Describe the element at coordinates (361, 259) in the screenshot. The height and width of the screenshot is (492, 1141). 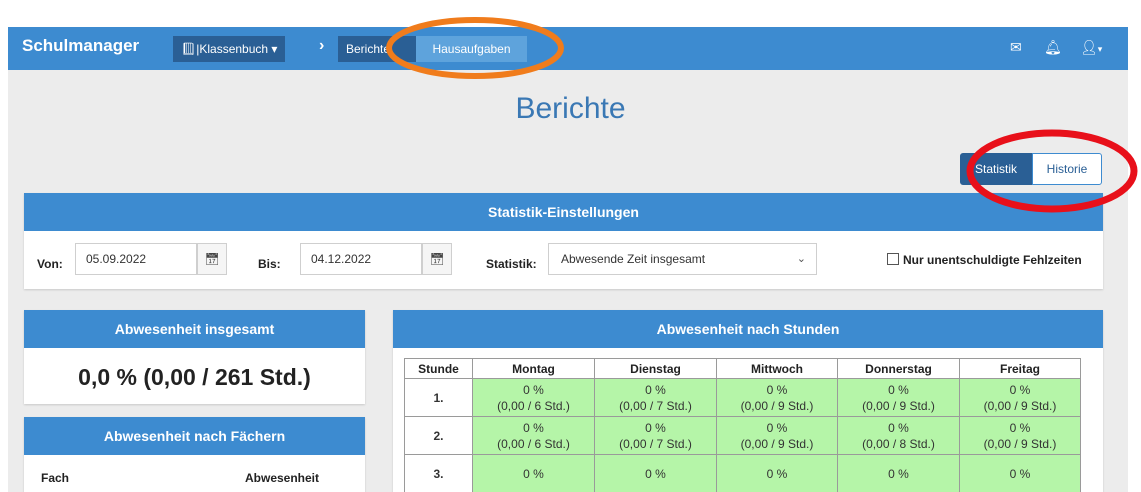
I see `to-date-input: 04.12.2022` at that location.